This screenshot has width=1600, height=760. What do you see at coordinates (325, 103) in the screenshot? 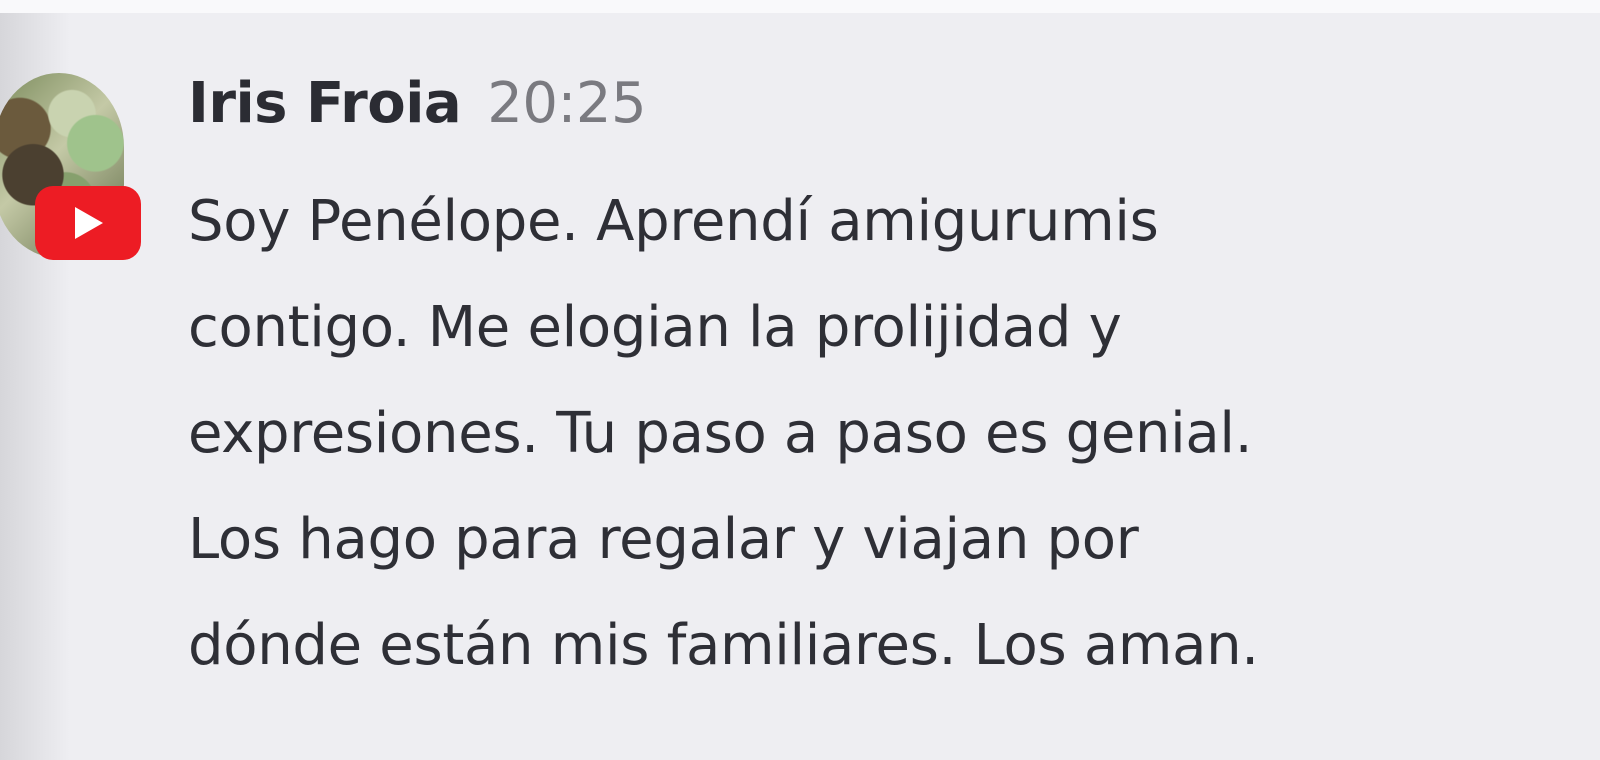
I see `author-name: Iris Froia` at bounding box center [325, 103].